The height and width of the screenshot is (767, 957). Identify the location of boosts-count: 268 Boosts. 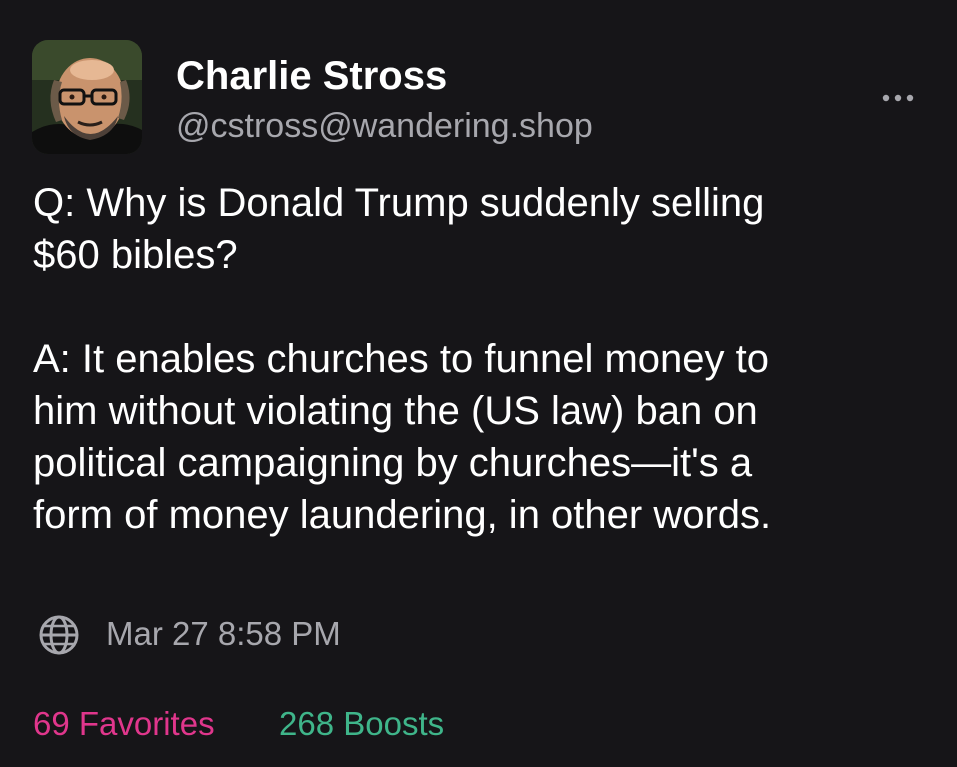
(361, 724).